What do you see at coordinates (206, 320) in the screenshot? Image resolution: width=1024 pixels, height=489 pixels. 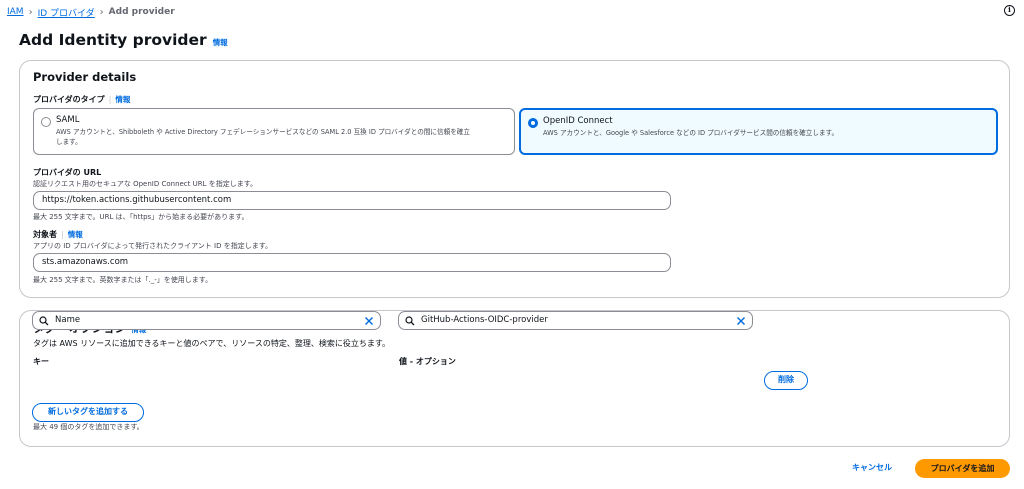 I see `tag-key-input: Name` at bounding box center [206, 320].